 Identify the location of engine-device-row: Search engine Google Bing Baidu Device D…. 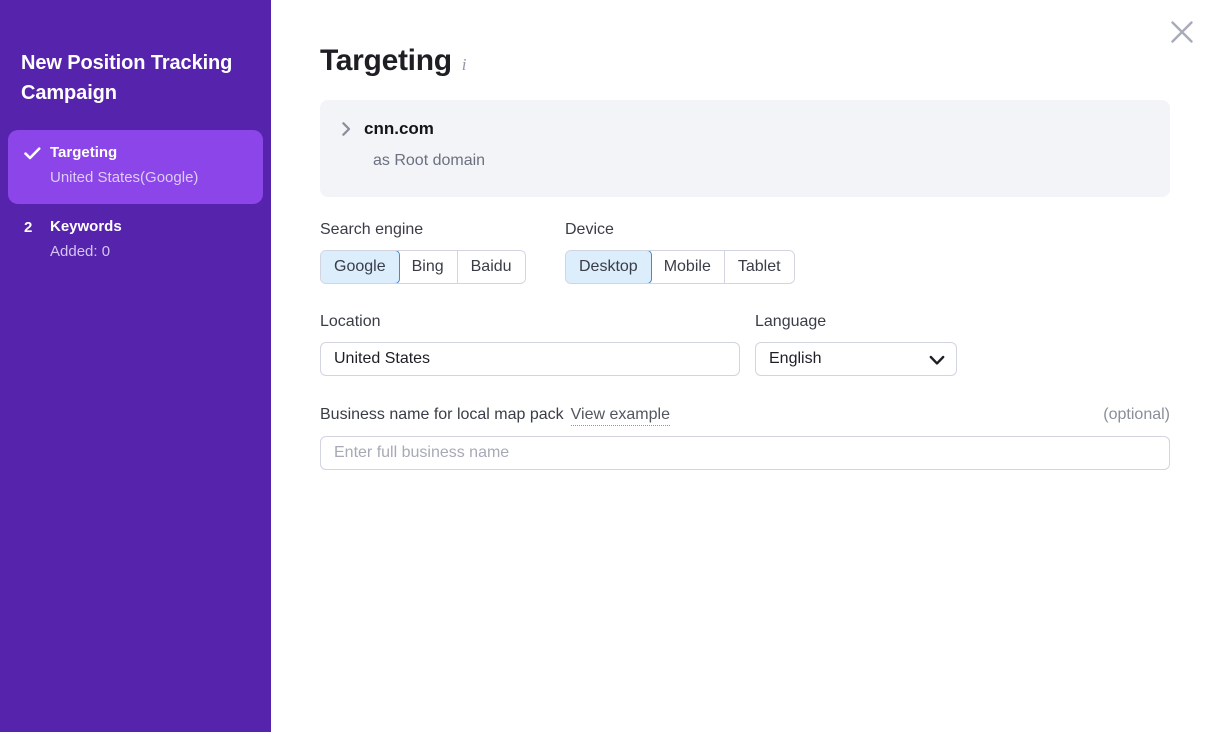
(745, 251).